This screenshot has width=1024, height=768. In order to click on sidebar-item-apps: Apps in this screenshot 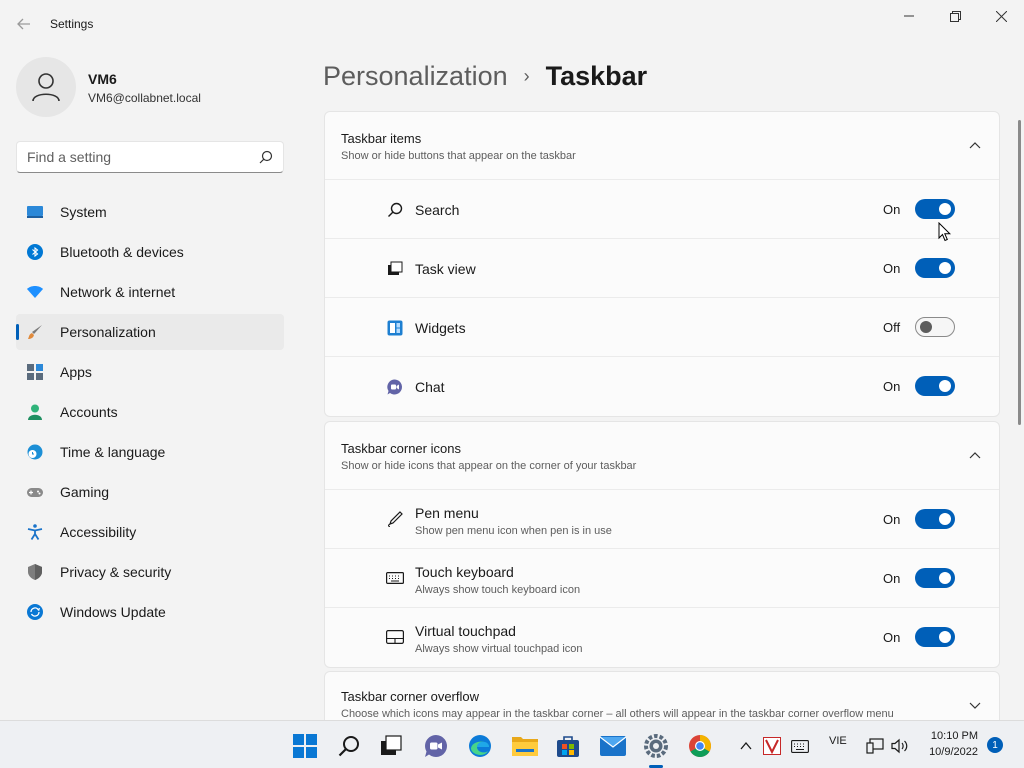, I will do `click(150, 372)`.